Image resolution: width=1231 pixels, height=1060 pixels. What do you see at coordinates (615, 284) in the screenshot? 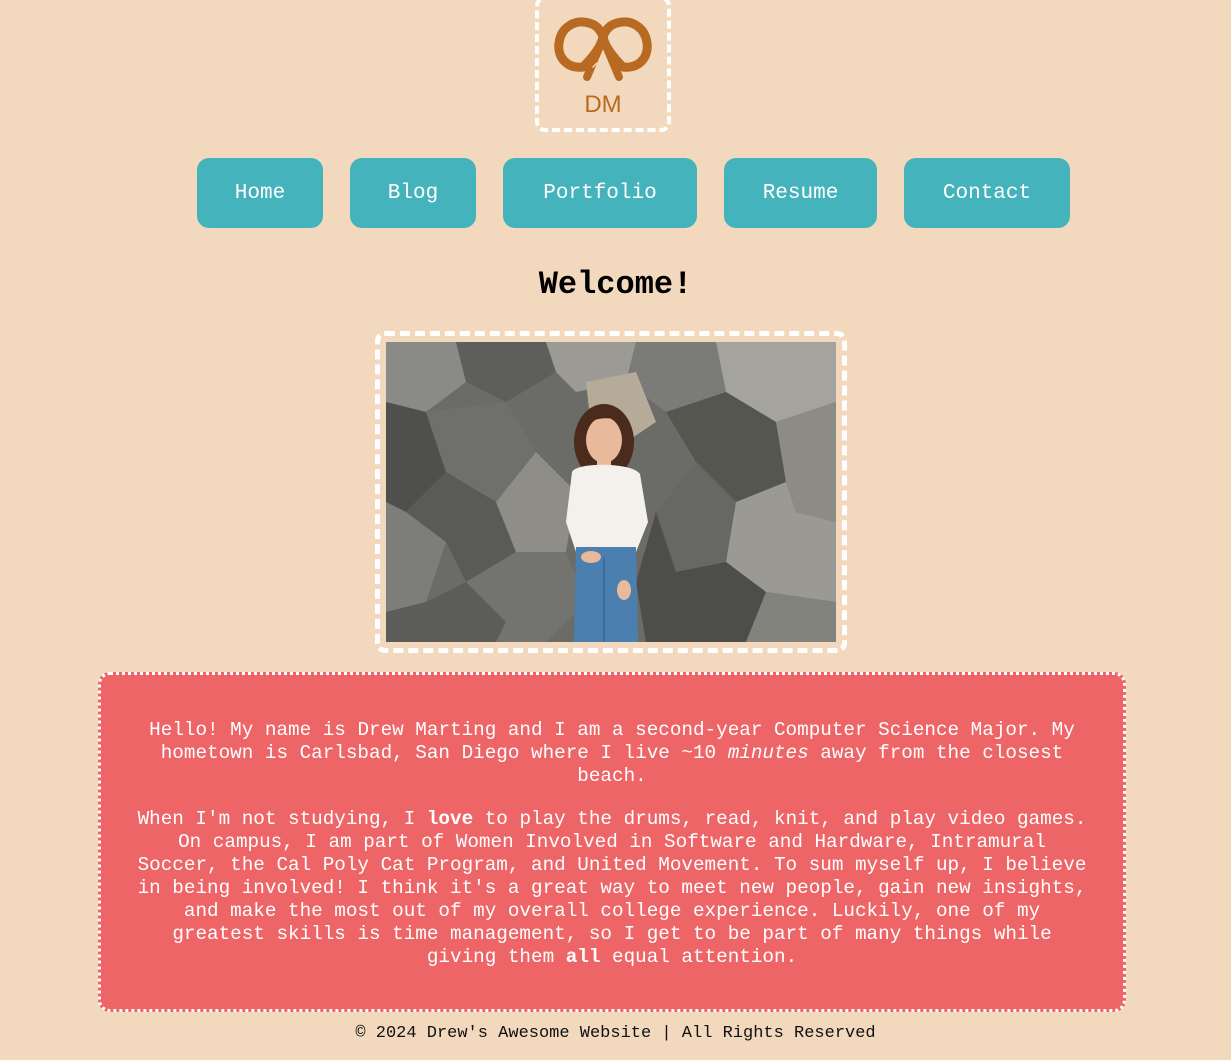
I see `page-title: Welcome!` at bounding box center [615, 284].